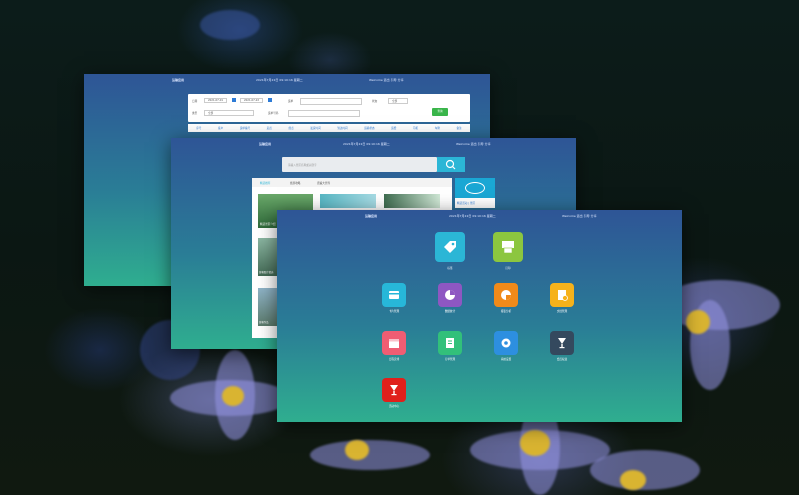 Image resolution: width=799 pixels, height=495 pixels. What do you see at coordinates (359, 164) in the screenshot?
I see `search-input: 请输入景区名称或关键字` at bounding box center [359, 164].